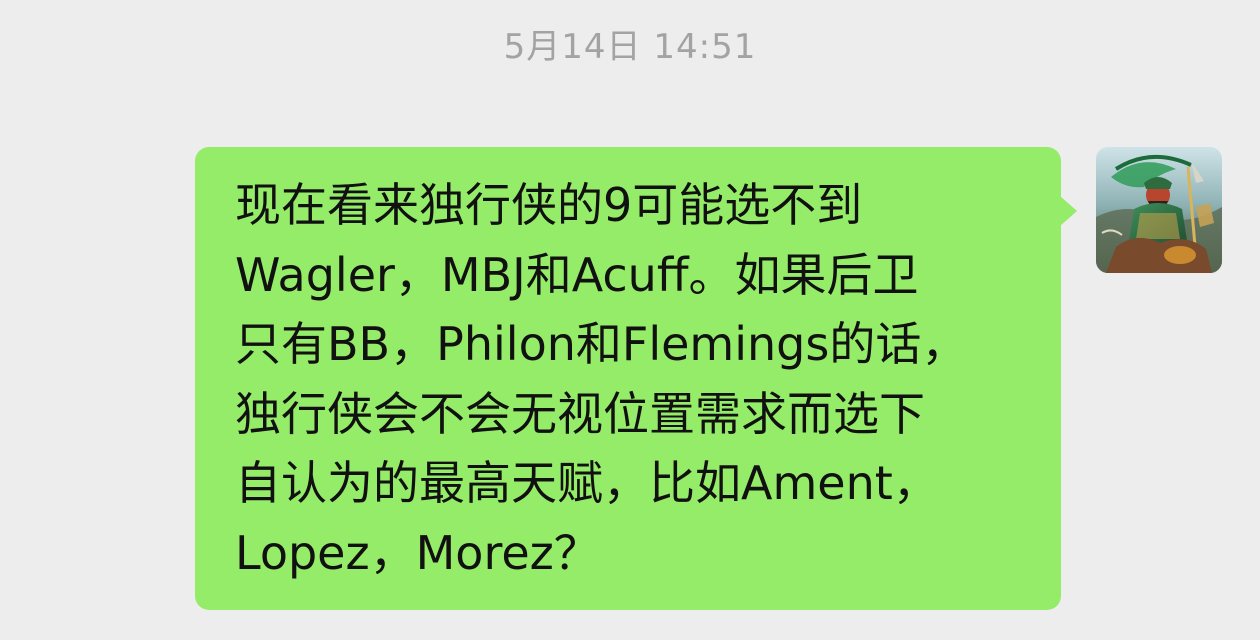  I want to click on warrior-avatar-icon, so click(1159, 210).